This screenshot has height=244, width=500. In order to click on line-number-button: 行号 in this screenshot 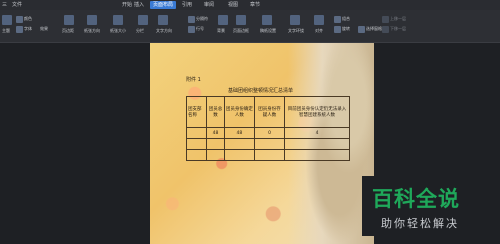, I will do `click(196, 29)`.